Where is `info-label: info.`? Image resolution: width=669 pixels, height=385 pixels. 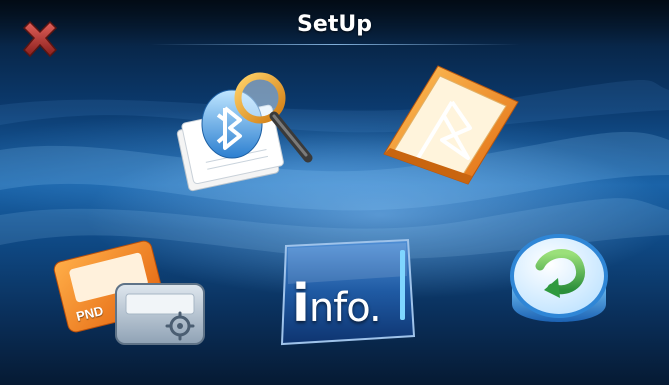
info-label: info. is located at coordinates (337, 304).